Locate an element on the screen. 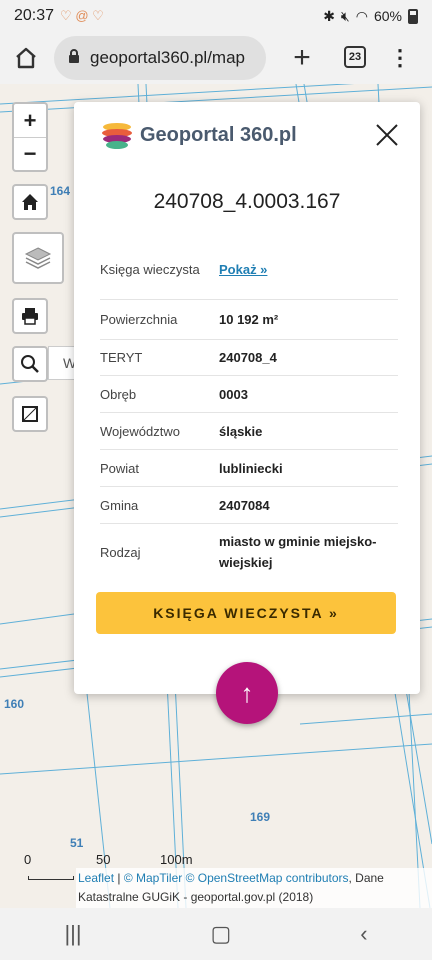  wifi-icon: ◠ is located at coordinates (361, 15).